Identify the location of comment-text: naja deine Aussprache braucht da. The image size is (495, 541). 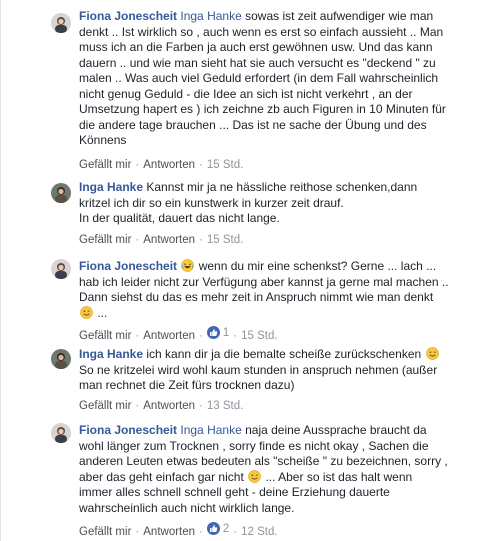
(334, 430).